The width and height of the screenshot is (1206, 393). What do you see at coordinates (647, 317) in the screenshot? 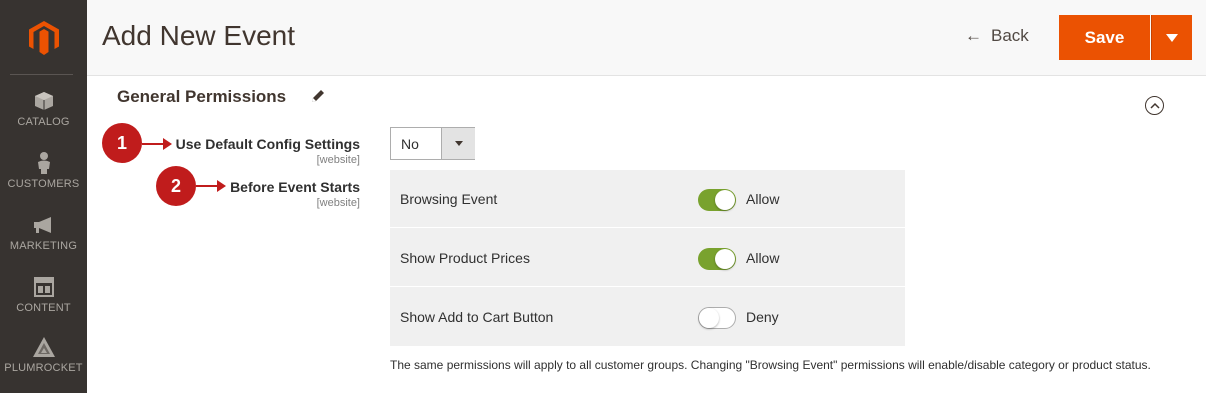
I see `permission-row-show-add-to-cart: Show Add to Cart Button Deny` at bounding box center [647, 317].